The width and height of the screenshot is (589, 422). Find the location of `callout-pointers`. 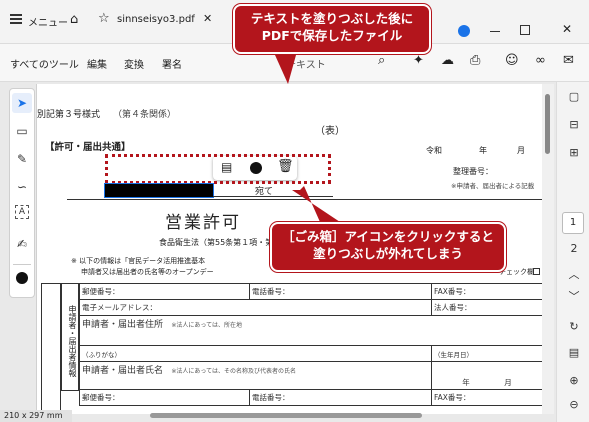

callout-pointers is located at coordinates (307, 138).